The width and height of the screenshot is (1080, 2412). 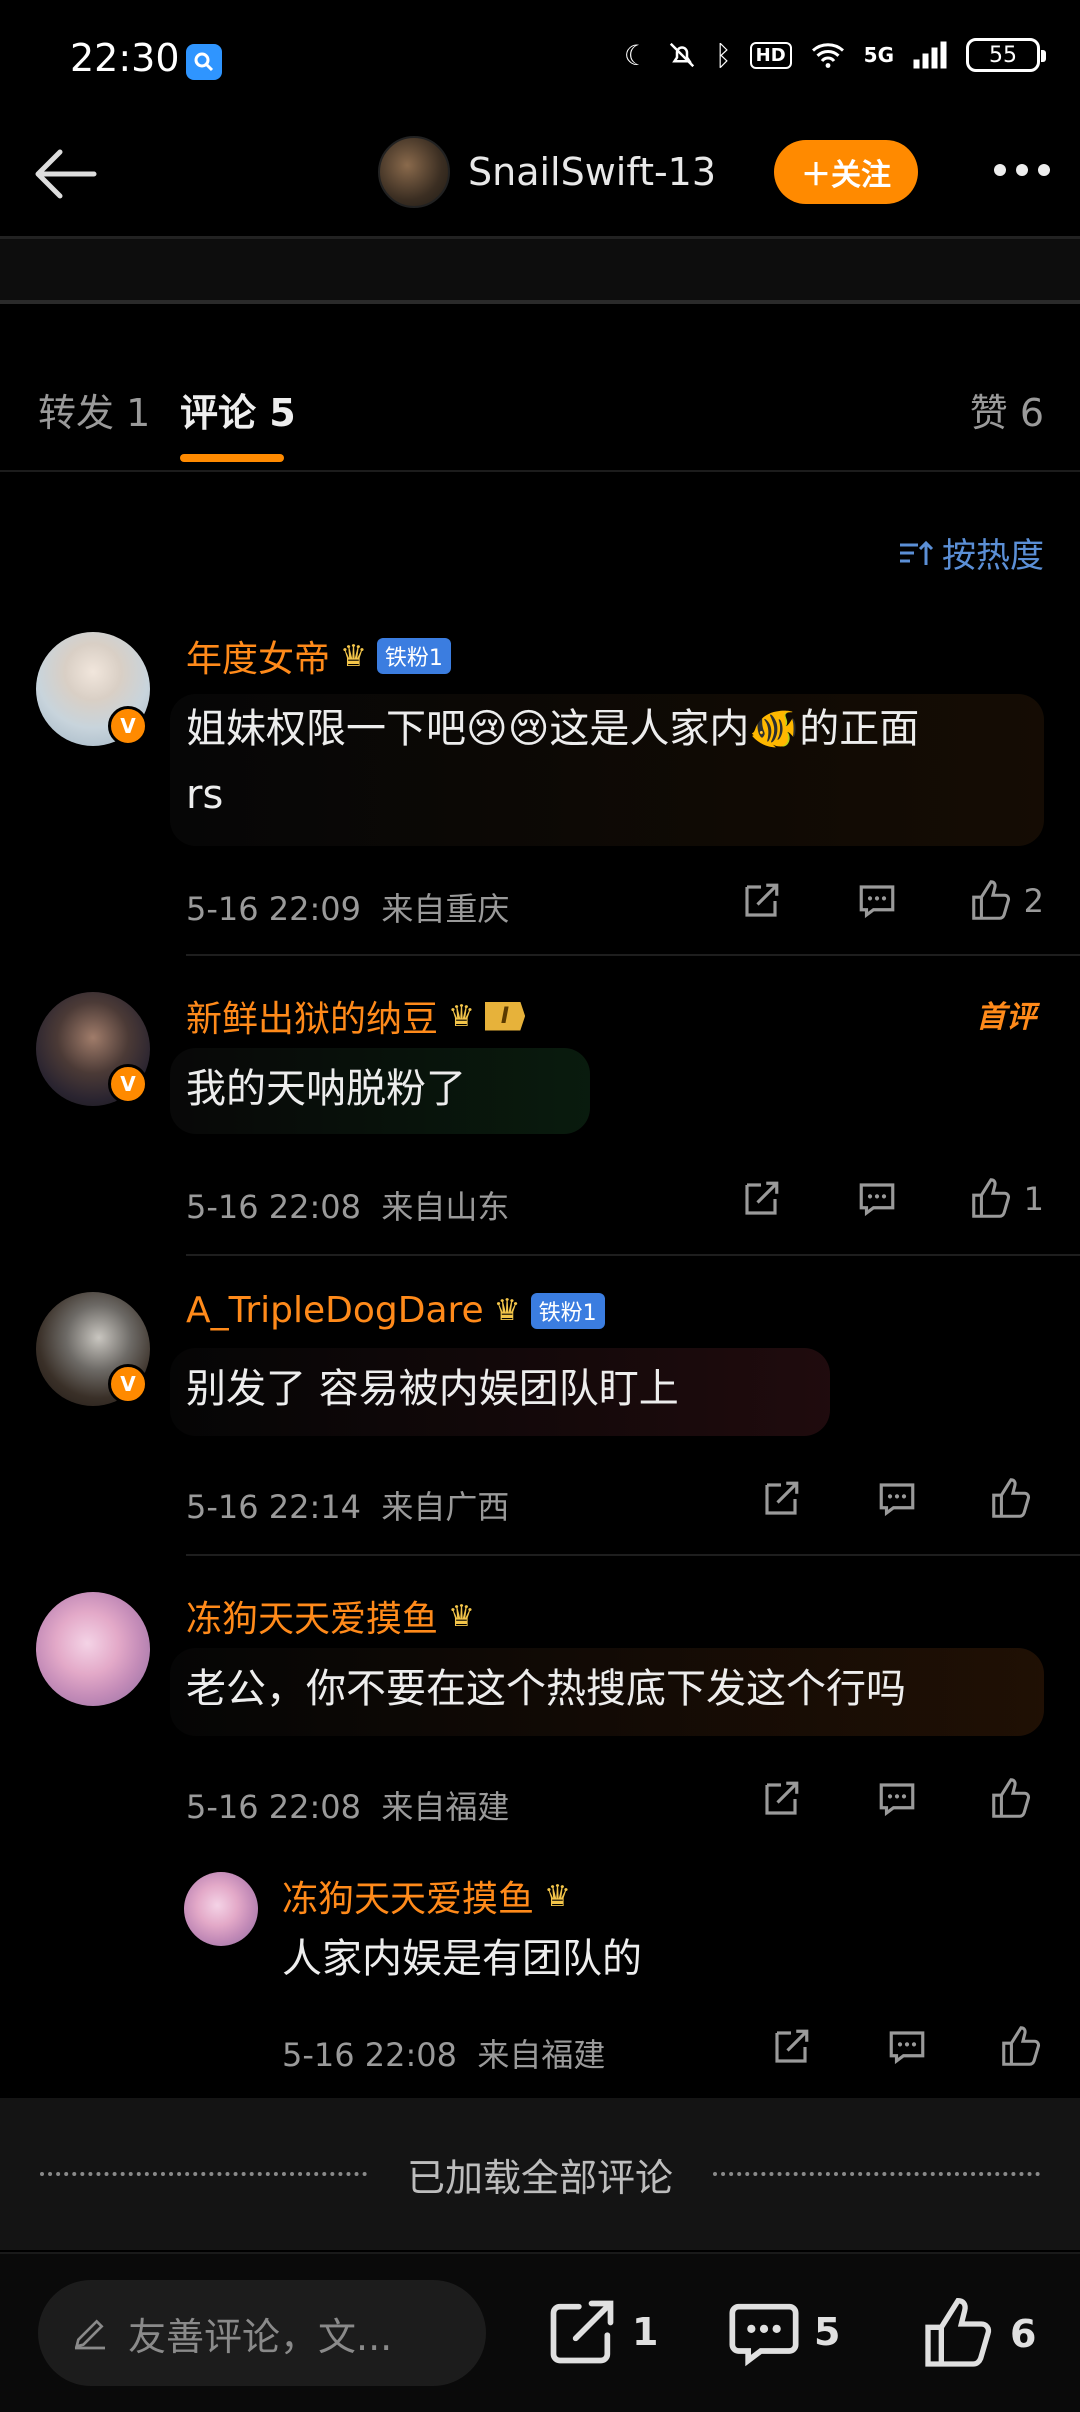 I want to click on commenter-name-row: 新鲜出狱的纳豆 ♛ I, so click(x=356, y=1016).